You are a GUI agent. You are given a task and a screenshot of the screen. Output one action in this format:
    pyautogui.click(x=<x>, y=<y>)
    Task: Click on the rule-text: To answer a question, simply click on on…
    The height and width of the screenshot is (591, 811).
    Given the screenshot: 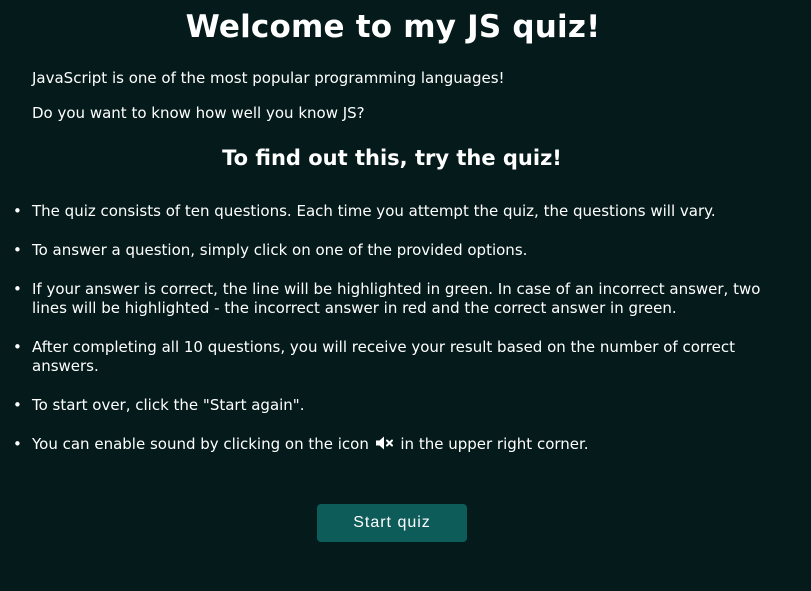 What is the action you would take?
    pyautogui.click(x=280, y=250)
    